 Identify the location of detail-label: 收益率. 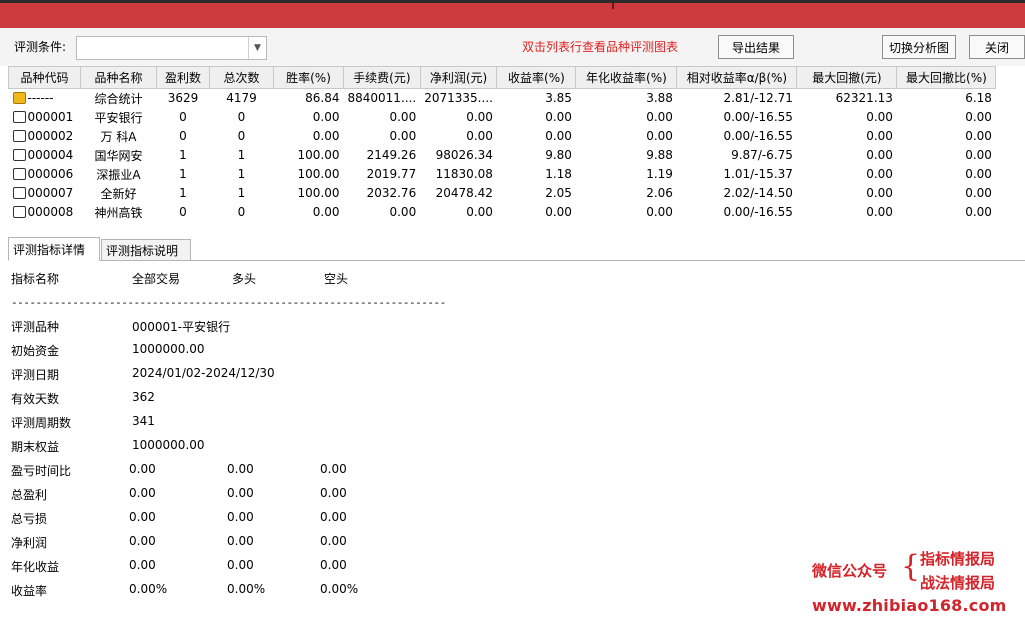
(29, 591).